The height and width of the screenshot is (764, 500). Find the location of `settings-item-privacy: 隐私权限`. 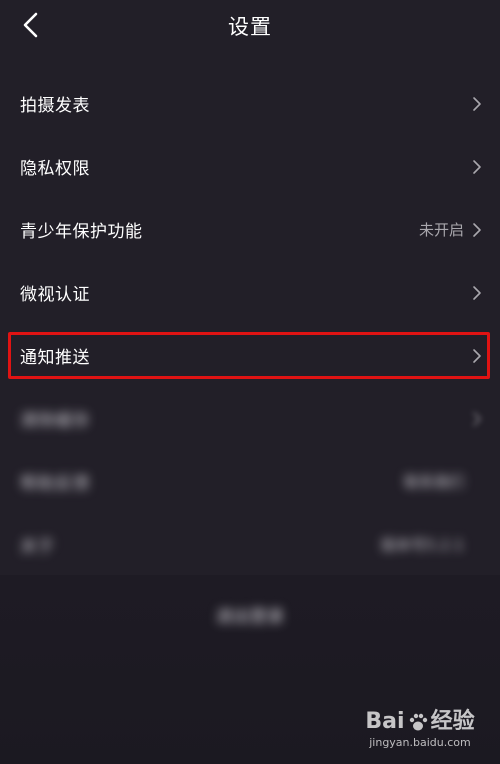

settings-item-privacy: 隐私权限 is located at coordinates (250, 166).